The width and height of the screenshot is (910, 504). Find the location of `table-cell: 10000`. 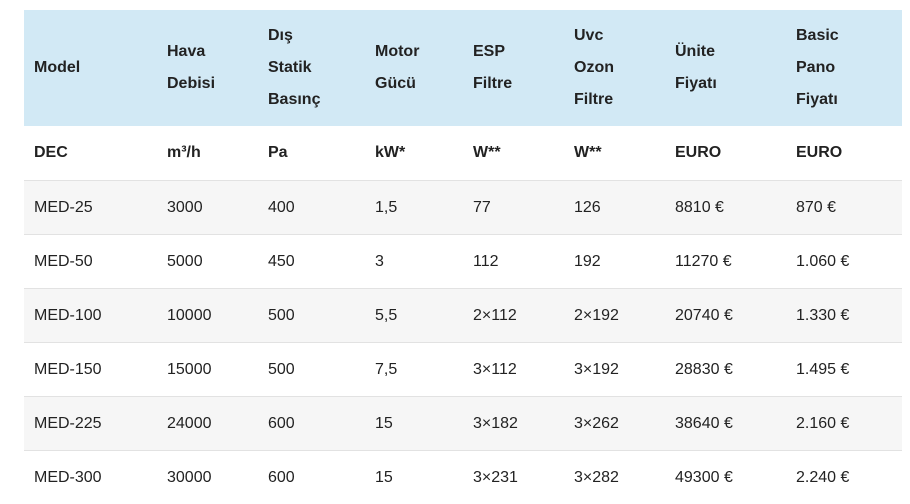

table-cell: 10000 is located at coordinates (207, 316).